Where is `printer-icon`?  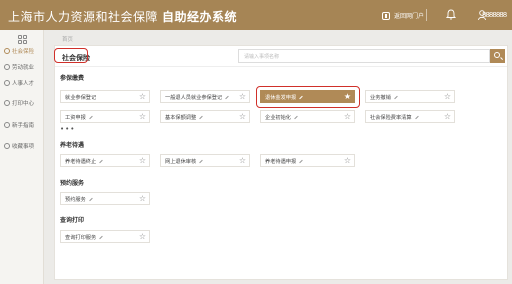
printer-icon is located at coordinates (7, 103).